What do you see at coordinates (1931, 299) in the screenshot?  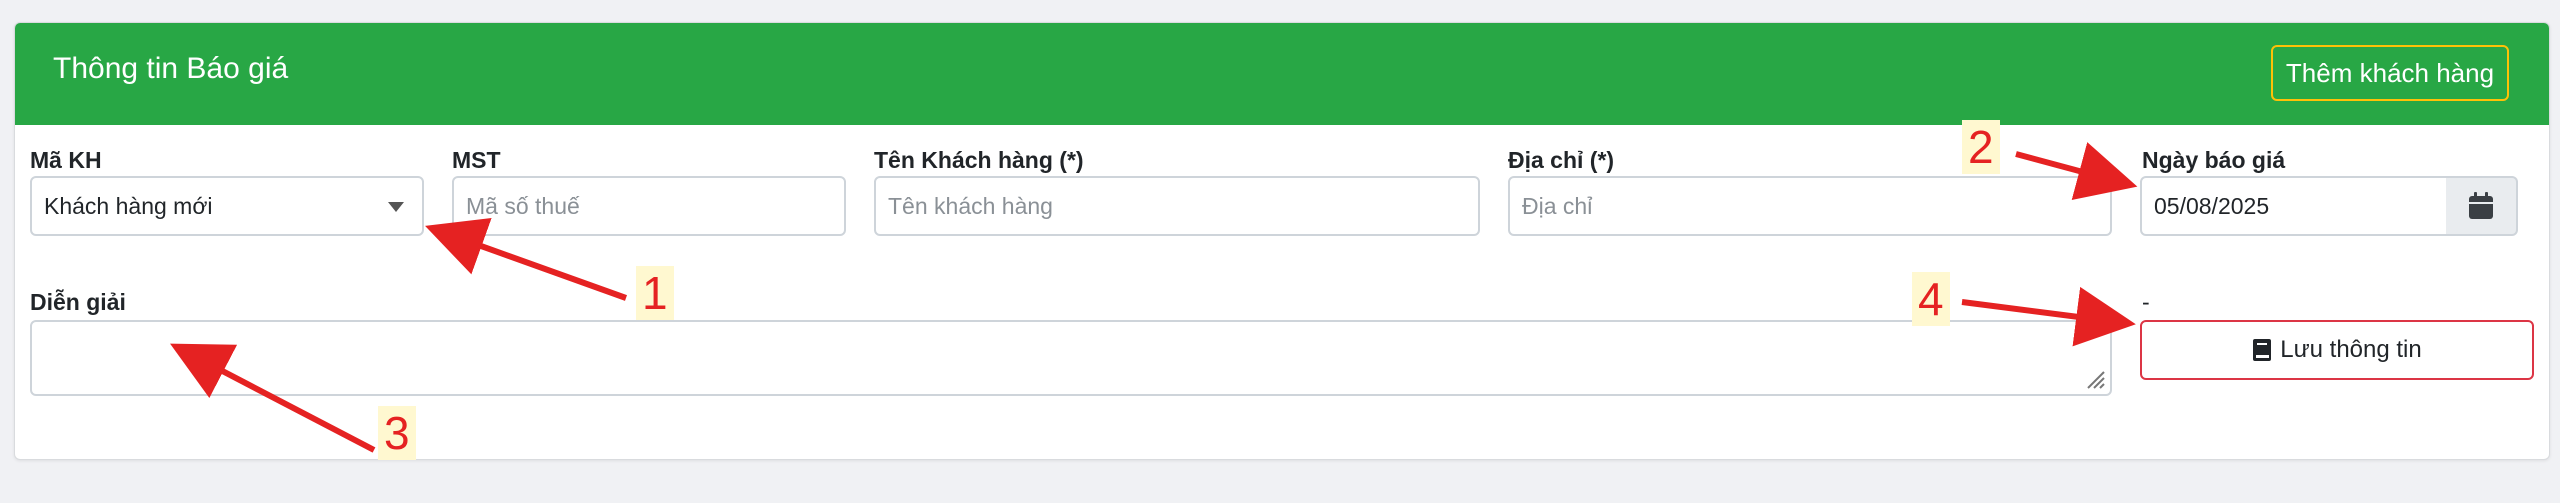 I see `annotation-4: 4` at bounding box center [1931, 299].